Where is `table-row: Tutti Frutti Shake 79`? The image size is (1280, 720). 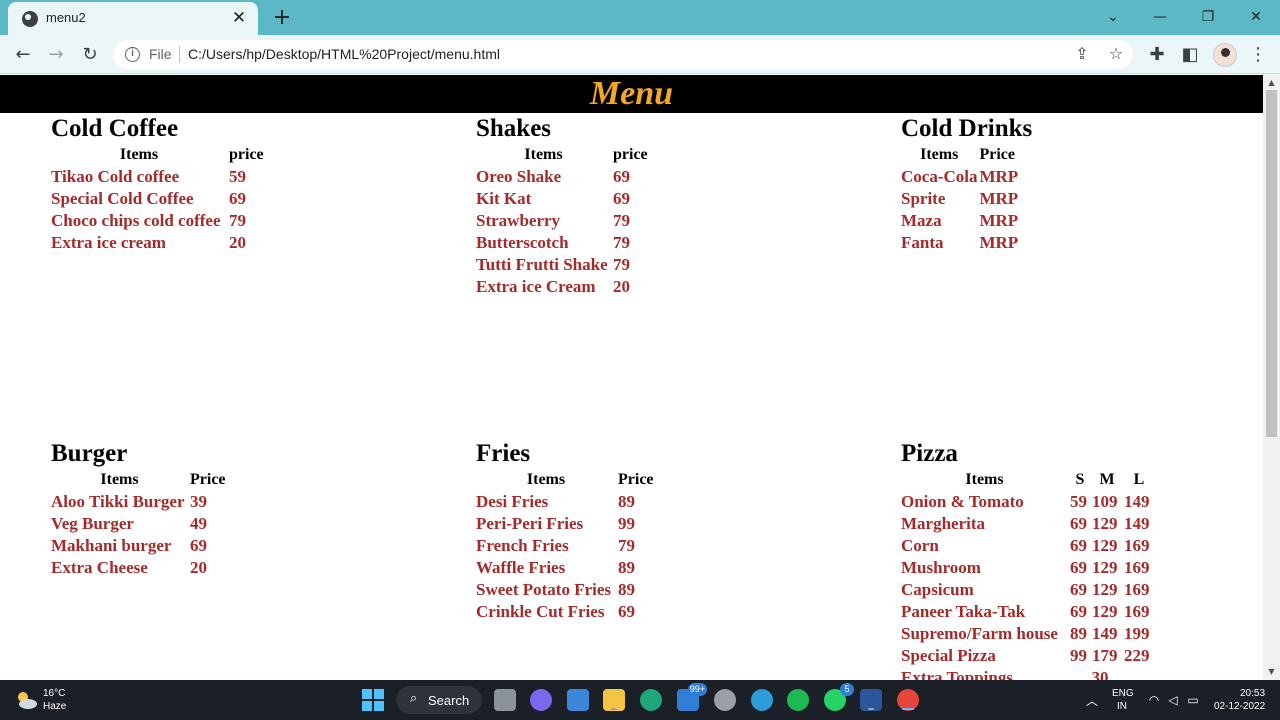 table-row: Tutti Frutti Shake 79 is located at coordinates (562, 265).